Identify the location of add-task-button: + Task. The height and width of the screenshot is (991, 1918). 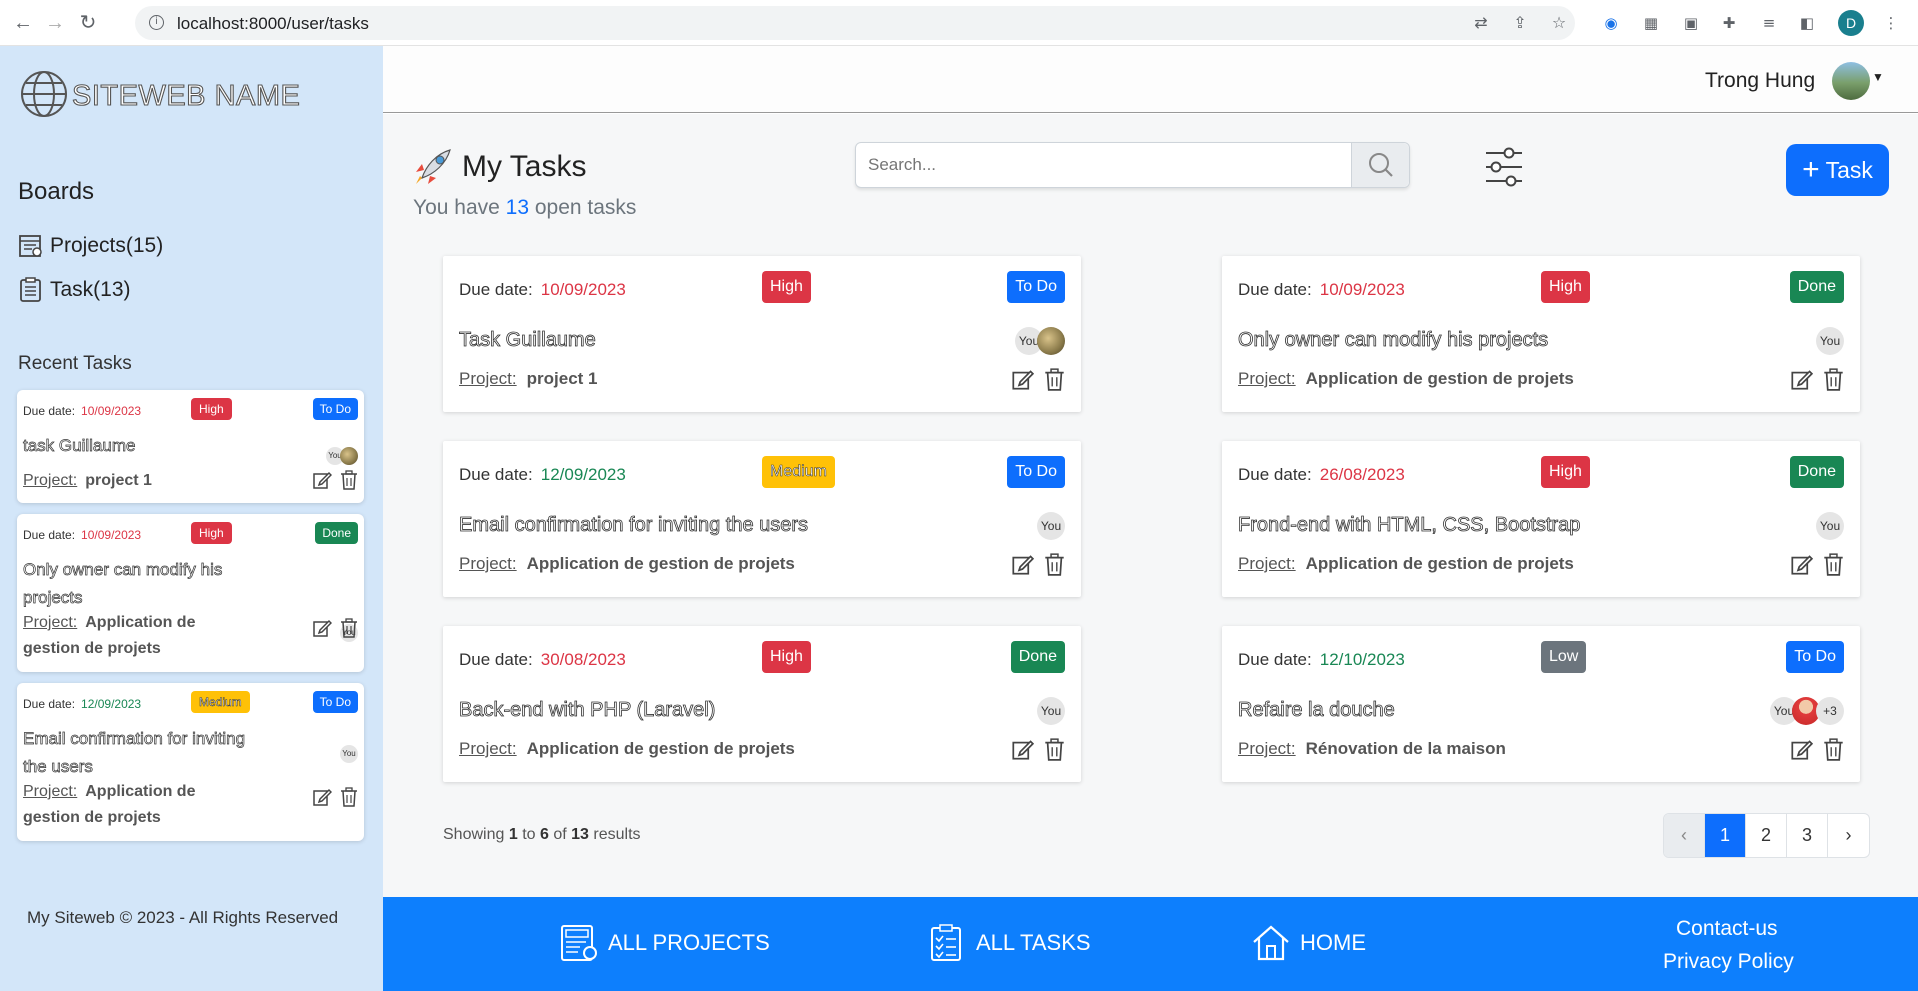
(1837, 170).